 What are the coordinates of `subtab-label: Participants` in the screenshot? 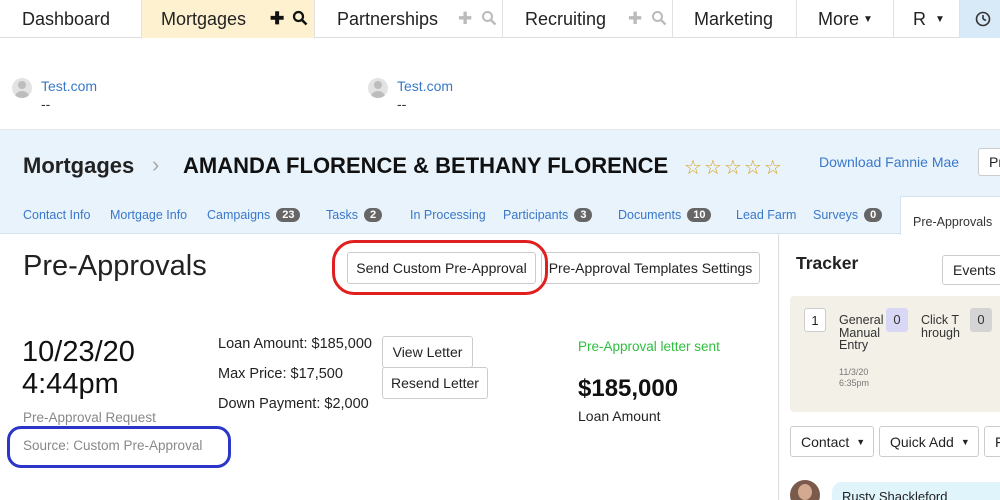 It's located at (536, 215).